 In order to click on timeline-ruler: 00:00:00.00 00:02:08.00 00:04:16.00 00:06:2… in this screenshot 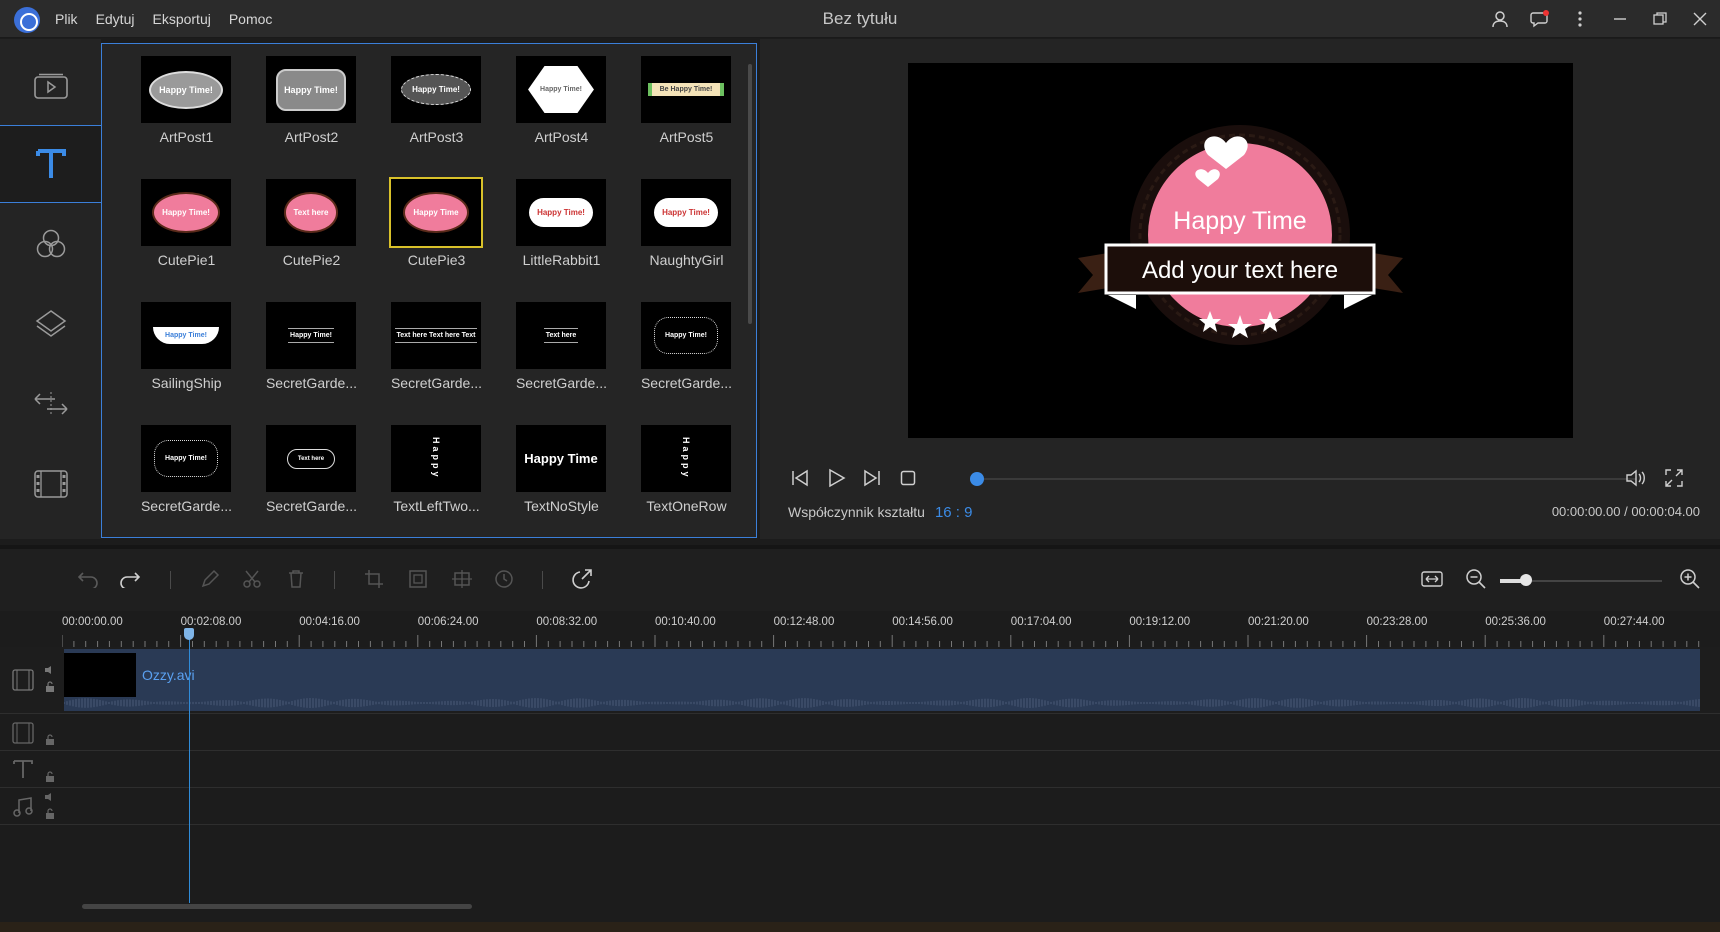, I will do `click(882, 629)`.